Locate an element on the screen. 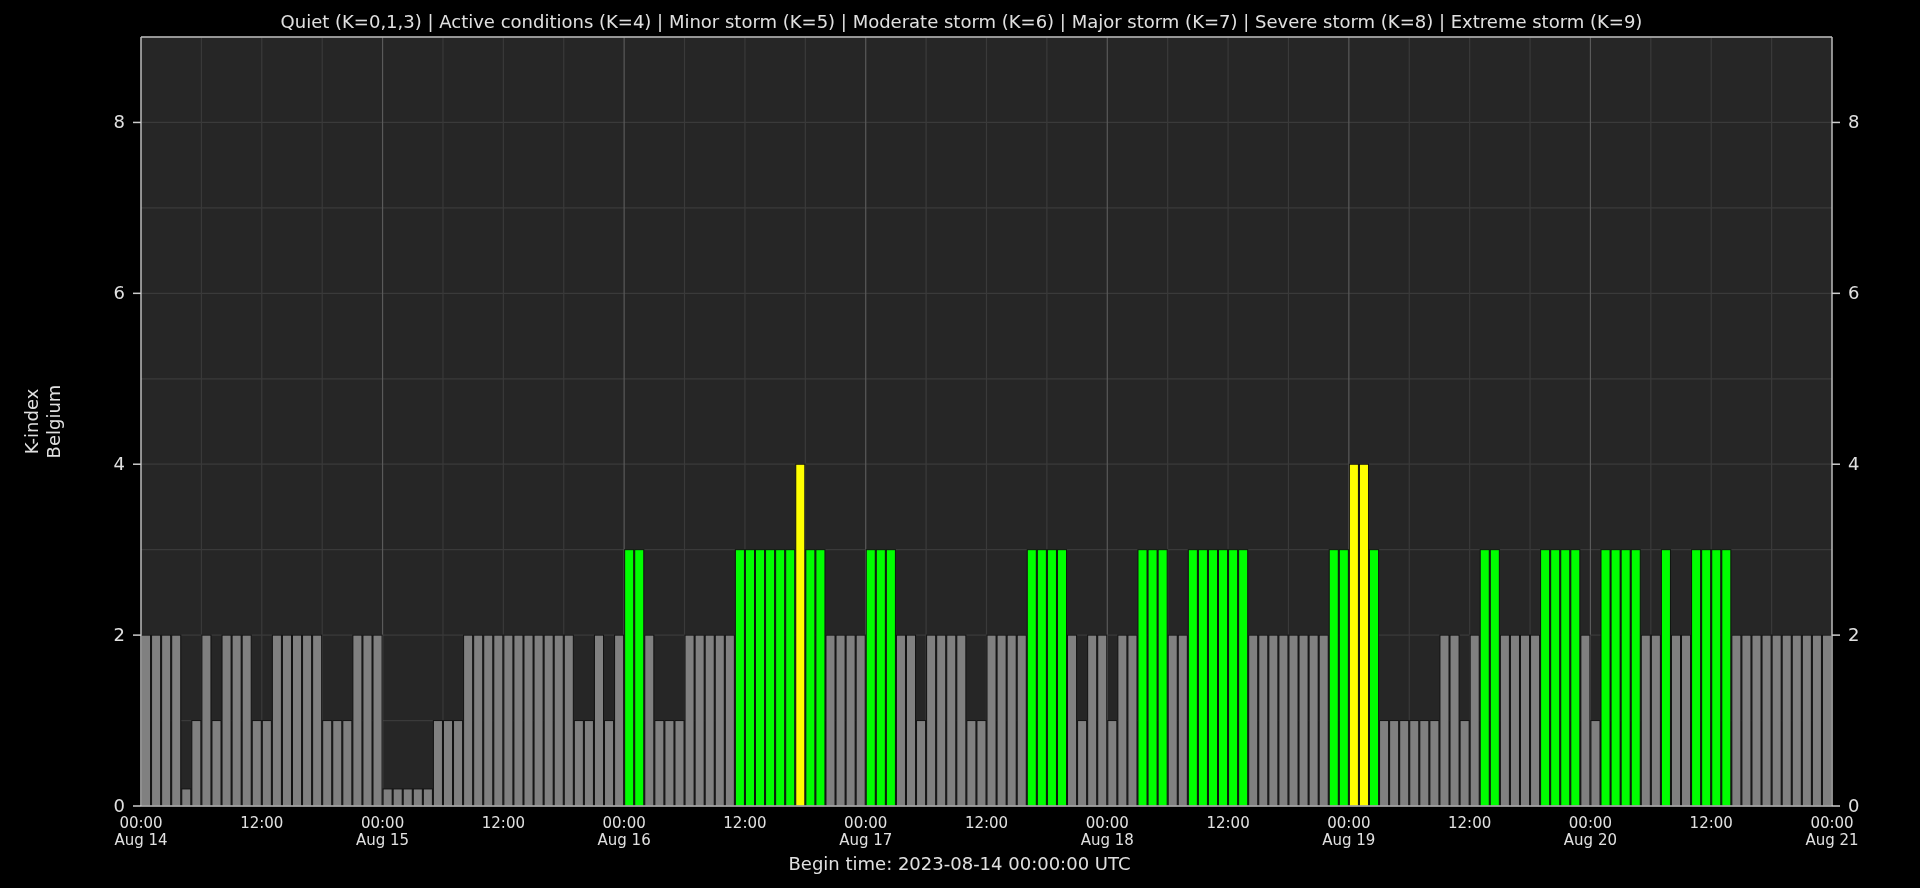 The image size is (1920, 888). x-axis-title: Begin time: 2023-08-14 00:00:00 UTC is located at coordinates (959, 863).